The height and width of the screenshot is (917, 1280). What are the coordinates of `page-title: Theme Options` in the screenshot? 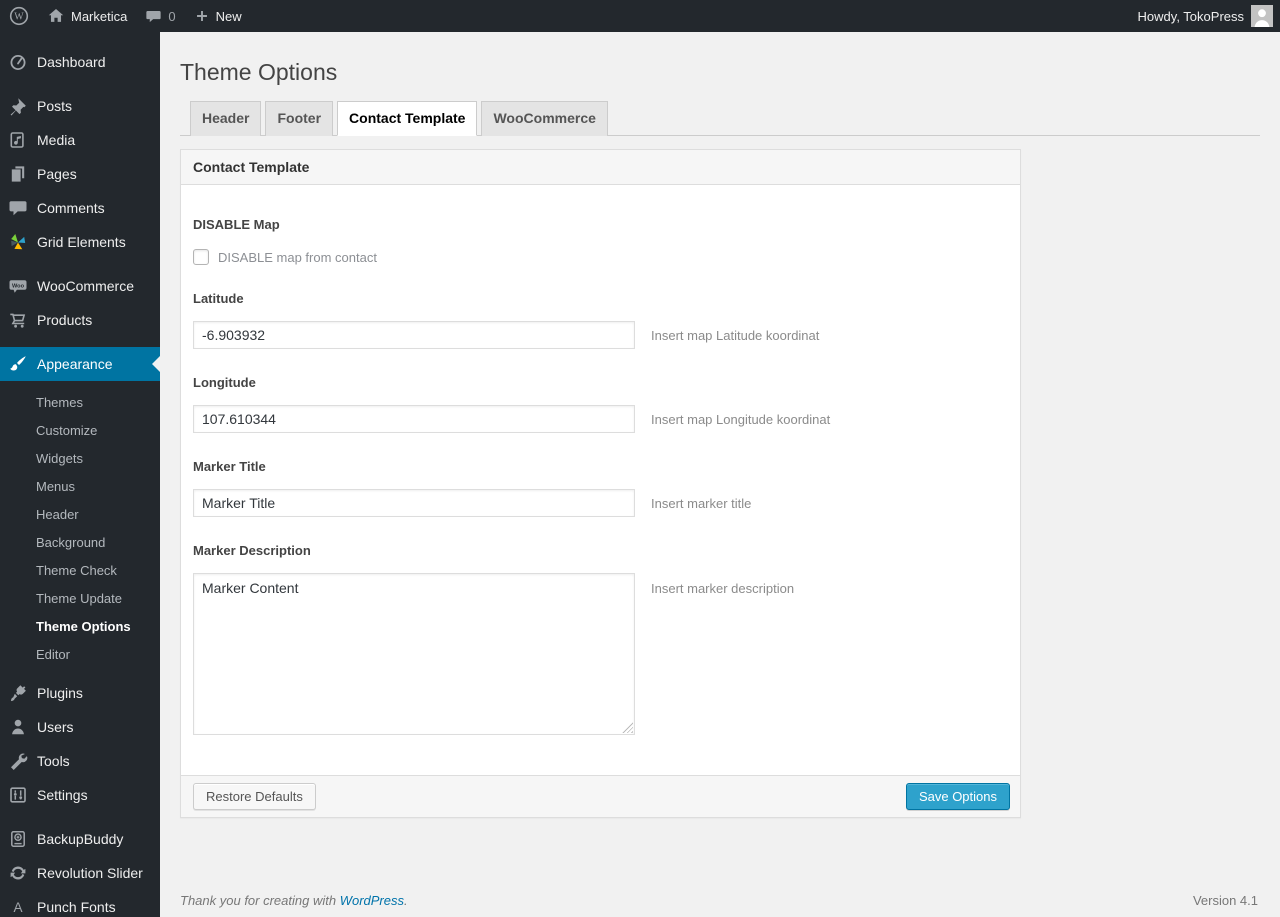 It's located at (259, 72).